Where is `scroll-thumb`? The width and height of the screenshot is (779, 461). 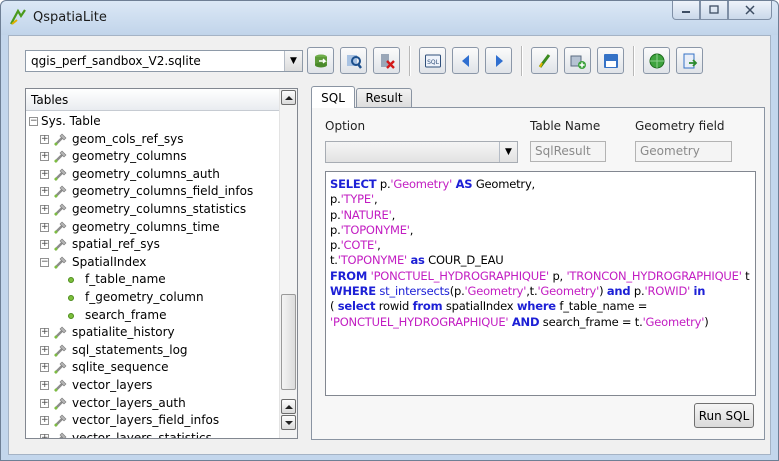 scroll-thumb is located at coordinates (288, 342).